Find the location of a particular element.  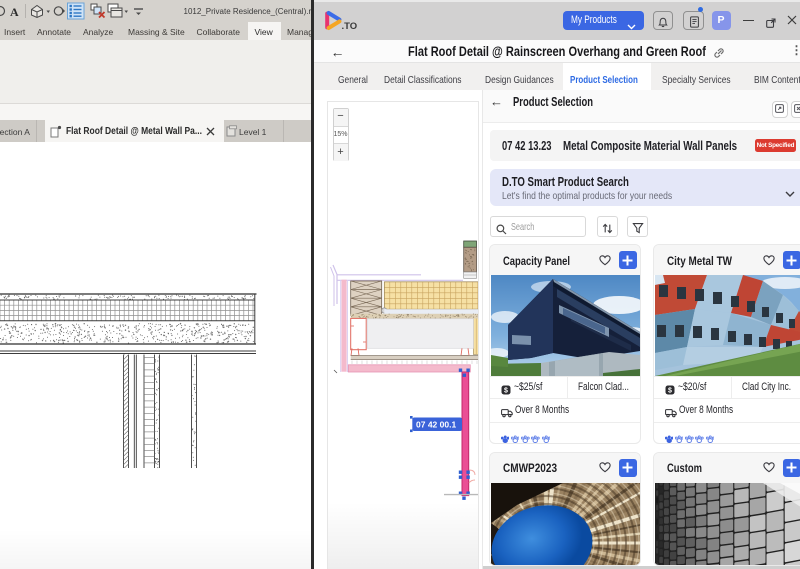

svg-text: A is located at coordinates (14, 12).